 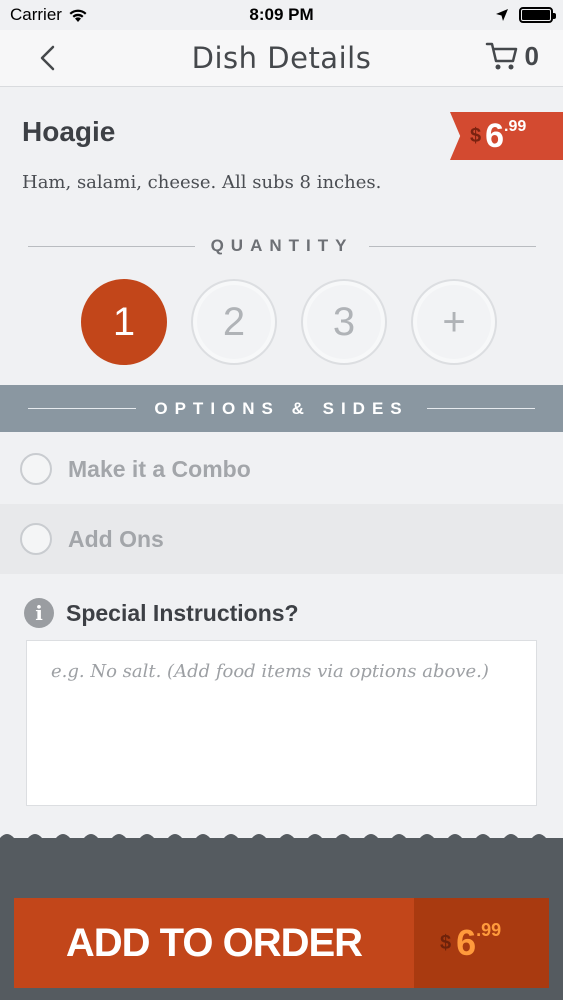 What do you see at coordinates (289, 322) in the screenshot?
I see `quantity-selector: 1 2 3 +` at bounding box center [289, 322].